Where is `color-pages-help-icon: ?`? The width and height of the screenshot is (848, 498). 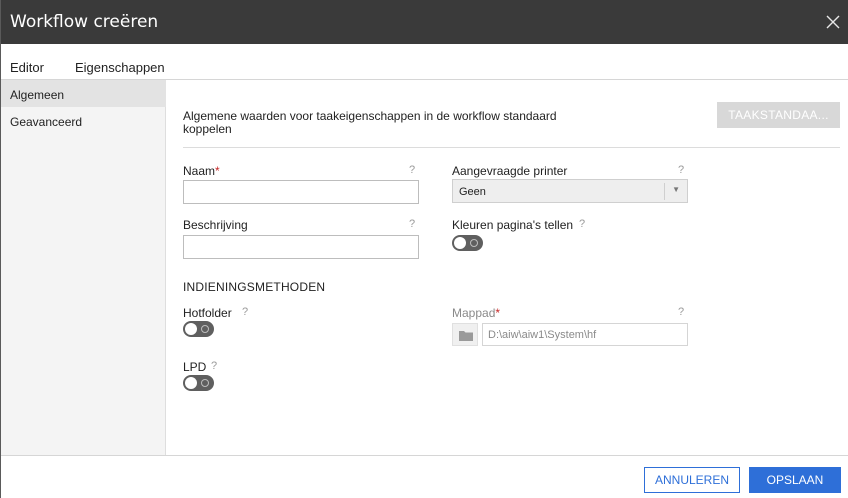 color-pages-help-icon: ? is located at coordinates (582, 224).